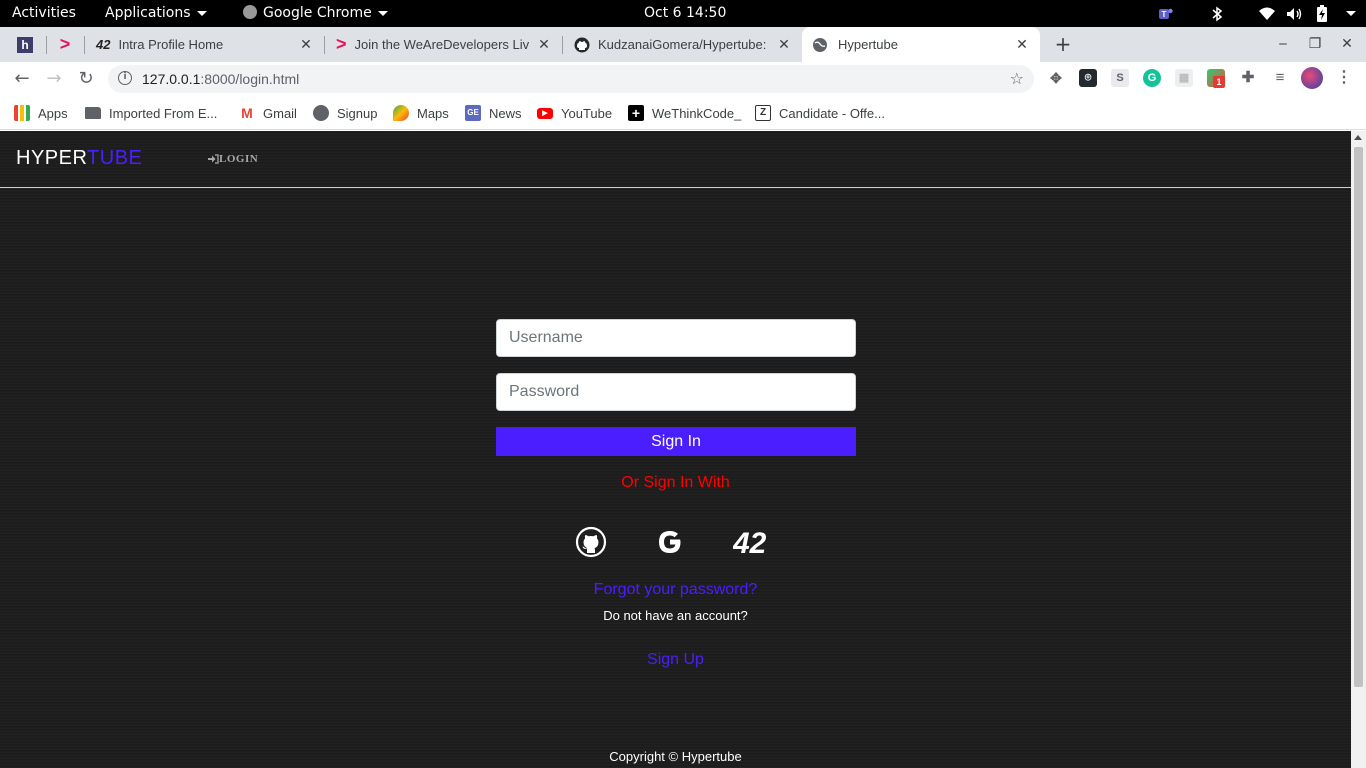 Image resolution: width=1366 pixels, height=768 pixels. I want to click on applications-menu: Applications, so click(156, 13).